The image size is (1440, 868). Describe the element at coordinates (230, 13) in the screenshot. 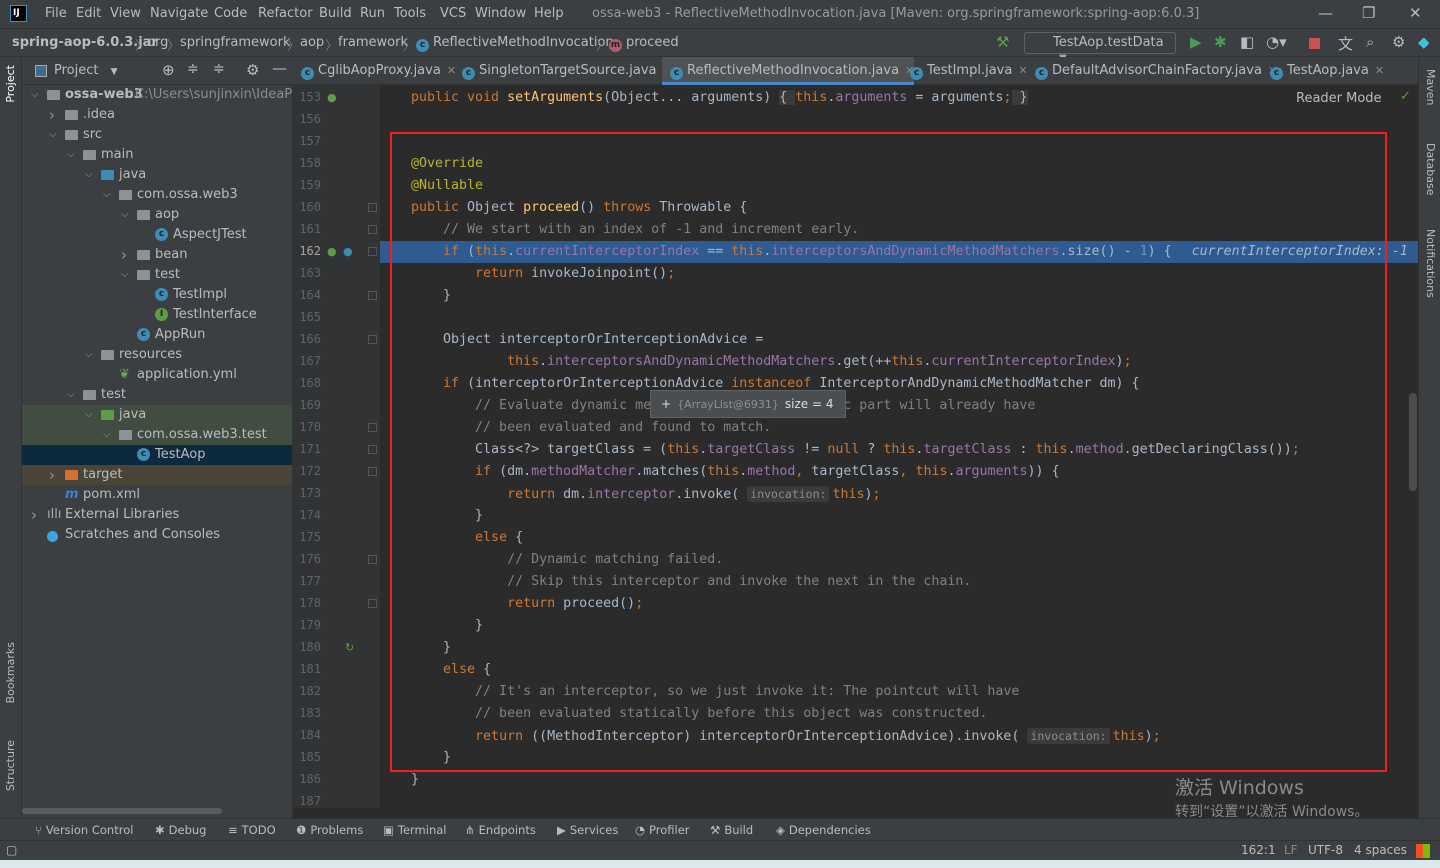

I see `menu-code: Code` at that location.